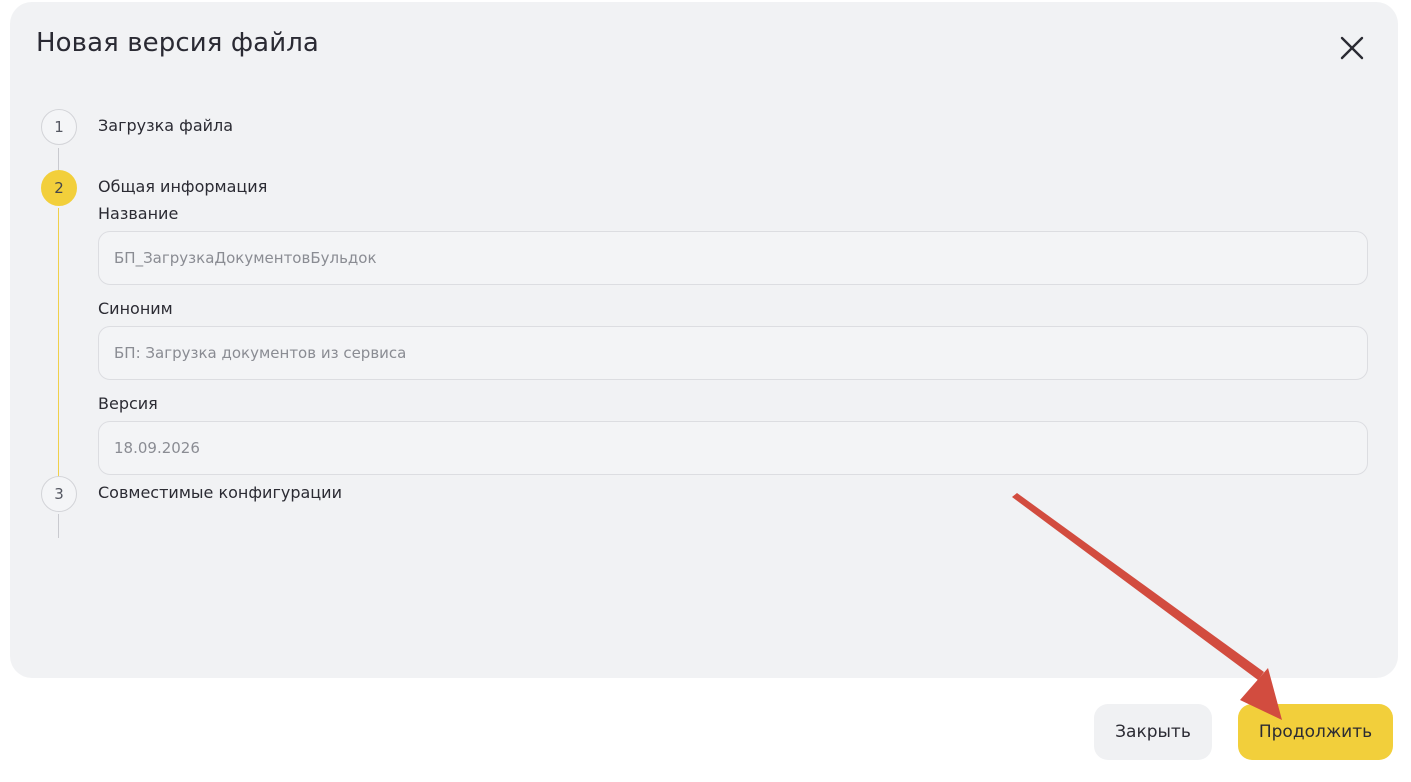  I want to click on close-button: Закрыть, so click(1153, 732).